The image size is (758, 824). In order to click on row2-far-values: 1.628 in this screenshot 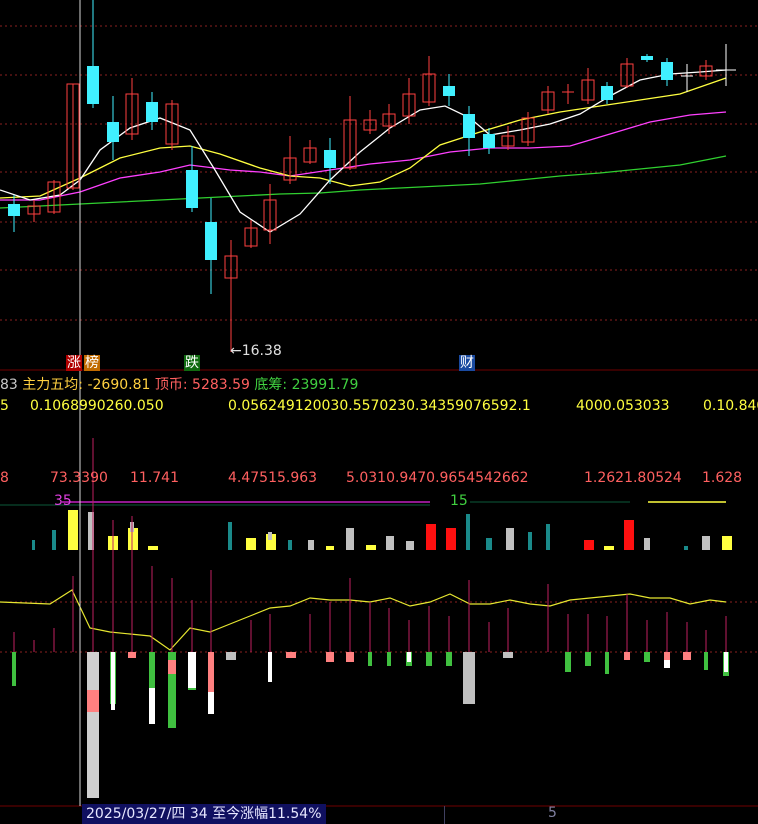, I will do `click(722, 478)`.